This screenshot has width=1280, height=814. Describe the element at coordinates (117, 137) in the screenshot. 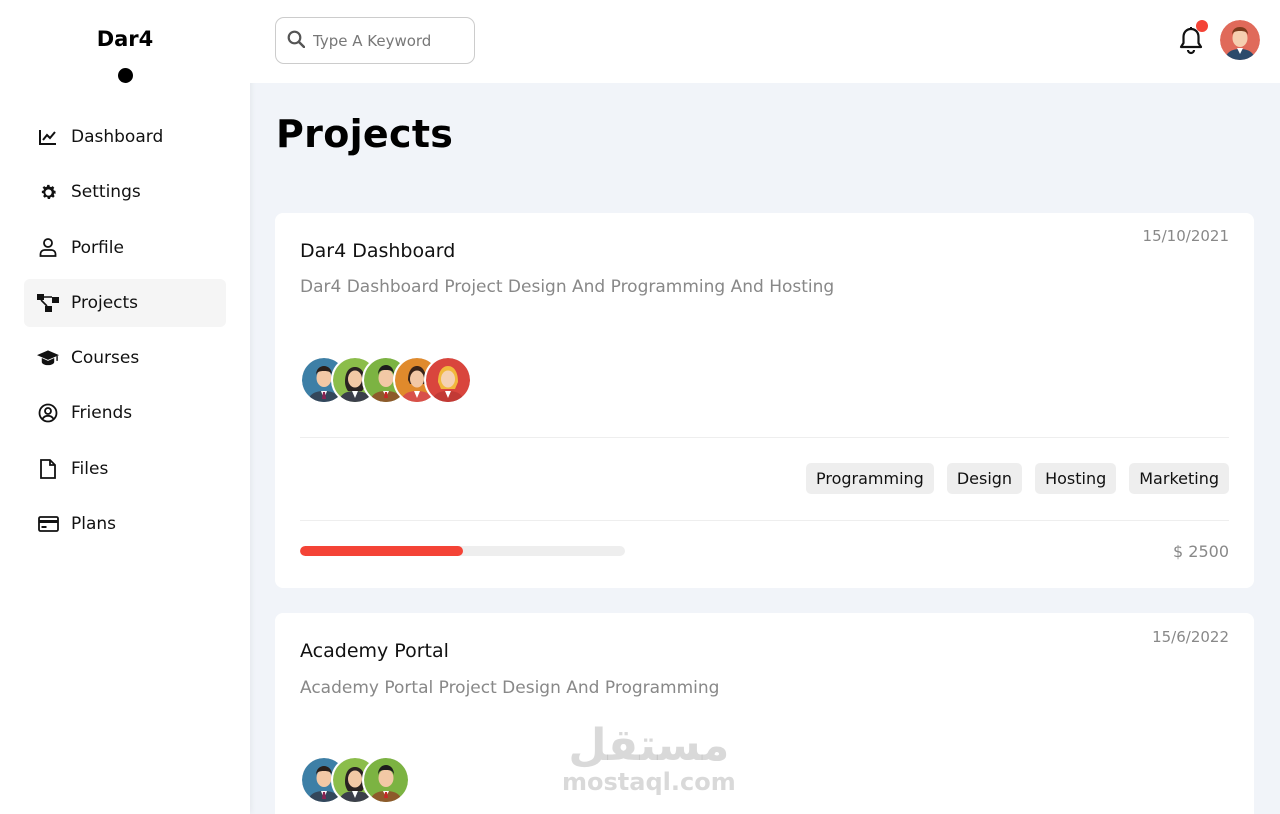

I see `sidebar-item-label: Dashboard` at that location.